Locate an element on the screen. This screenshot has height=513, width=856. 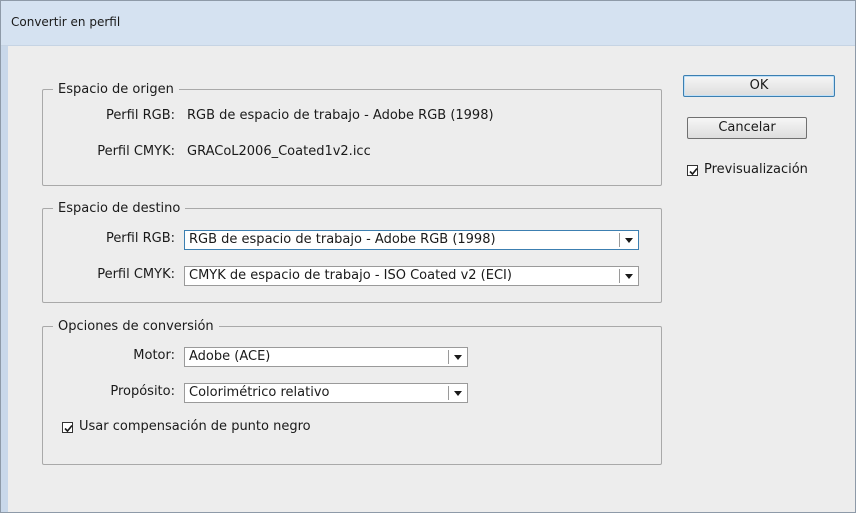
dest-space-group: Espacio de destino is located at coordinates (352, 252).